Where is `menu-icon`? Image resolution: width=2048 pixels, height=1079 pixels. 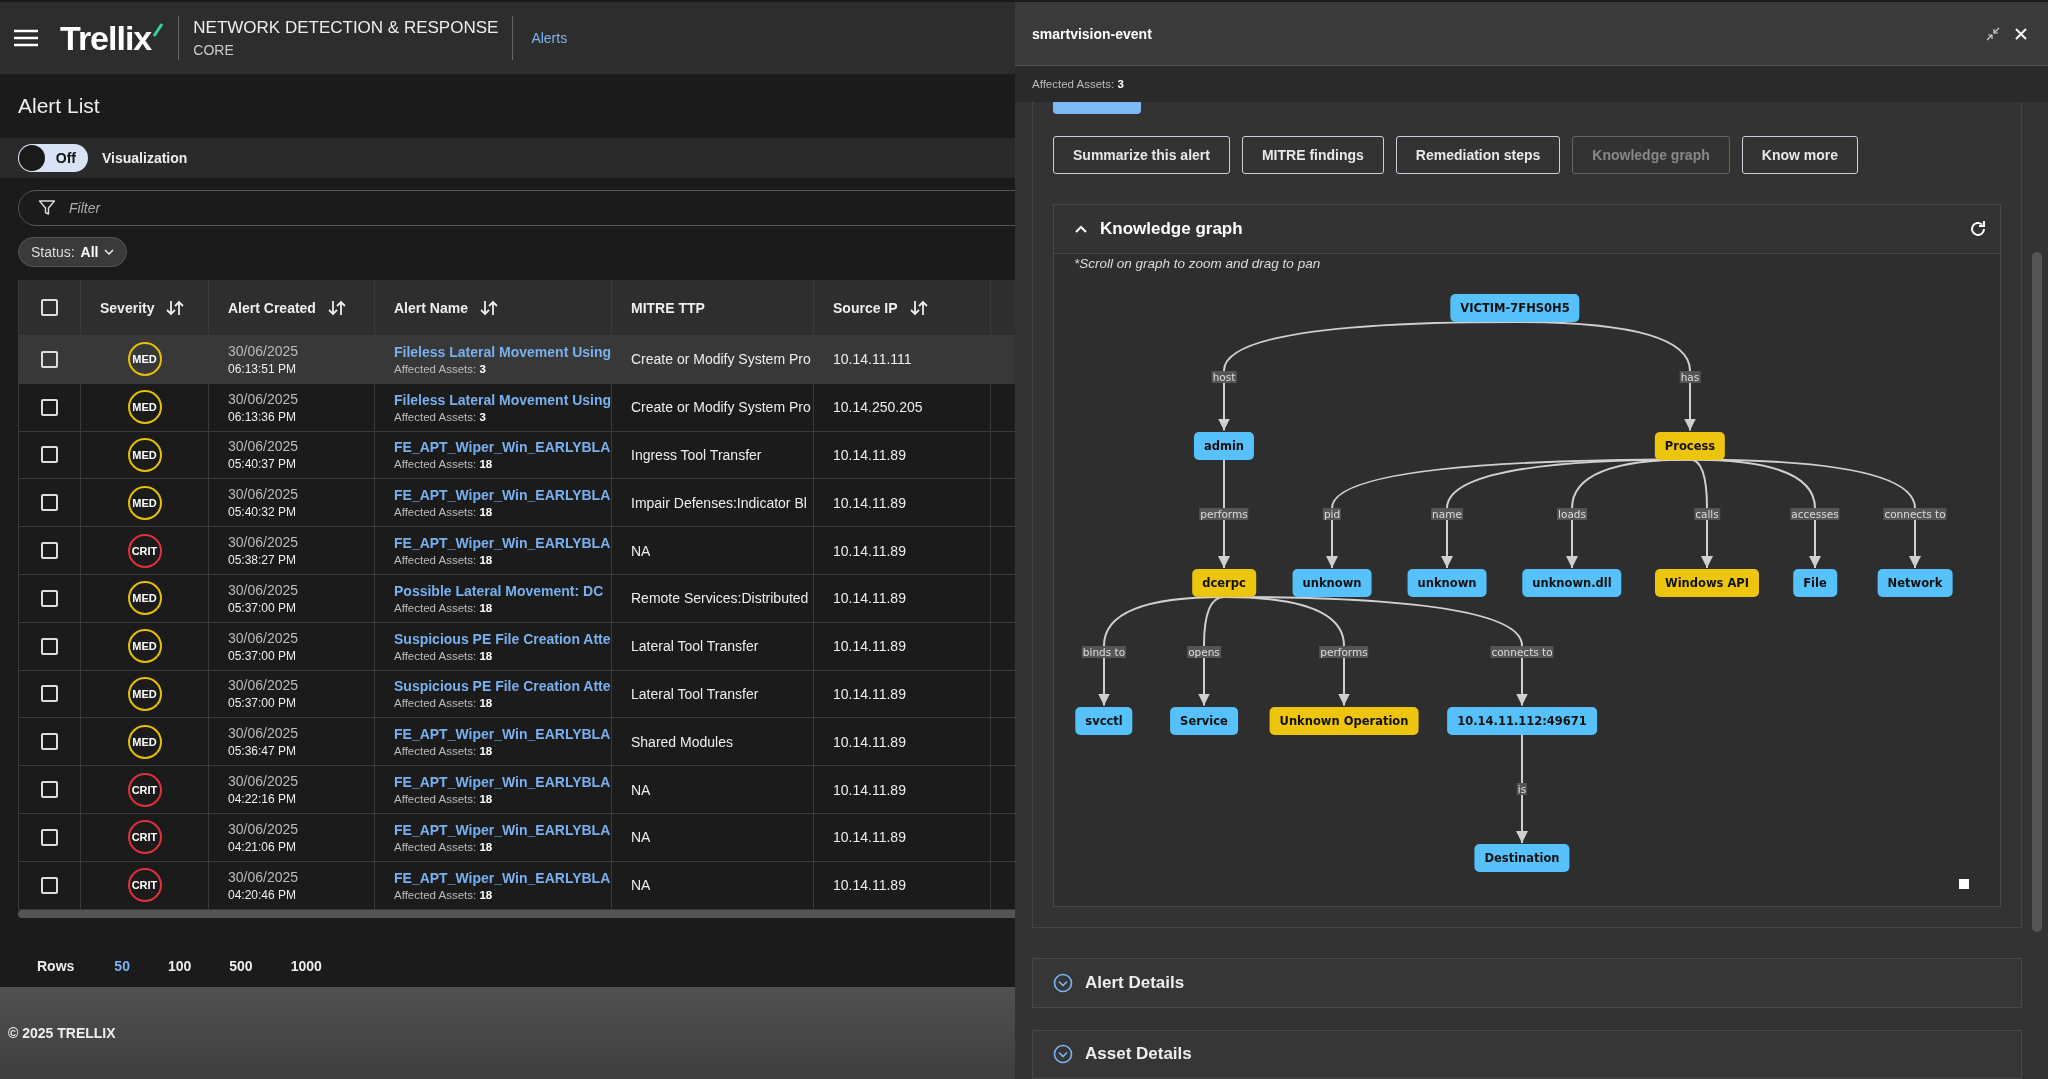 menu-icon is located at coordinates (26, 38).